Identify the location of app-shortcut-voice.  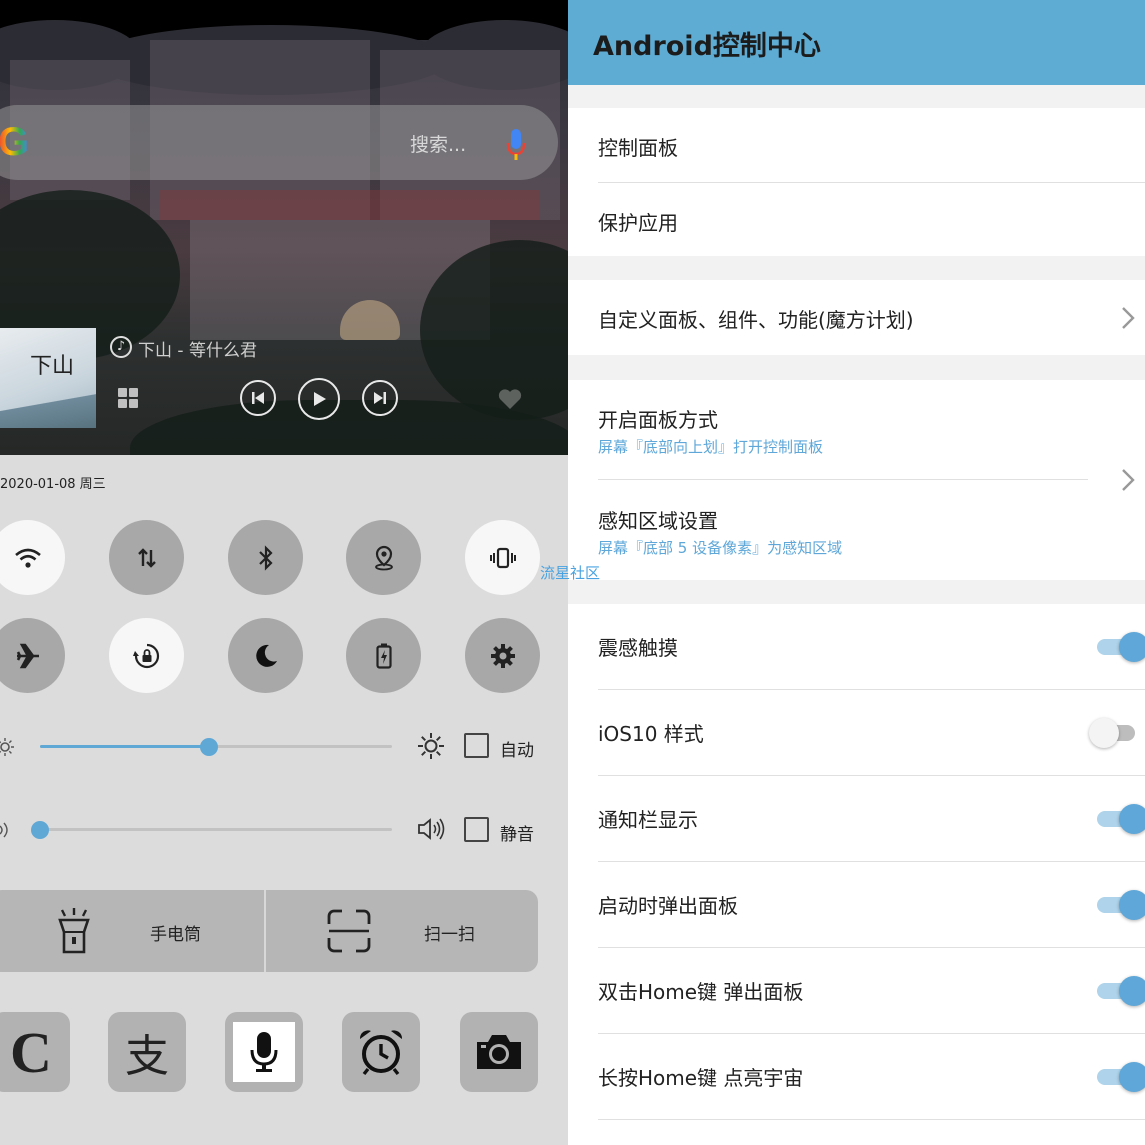
(264, 1052).